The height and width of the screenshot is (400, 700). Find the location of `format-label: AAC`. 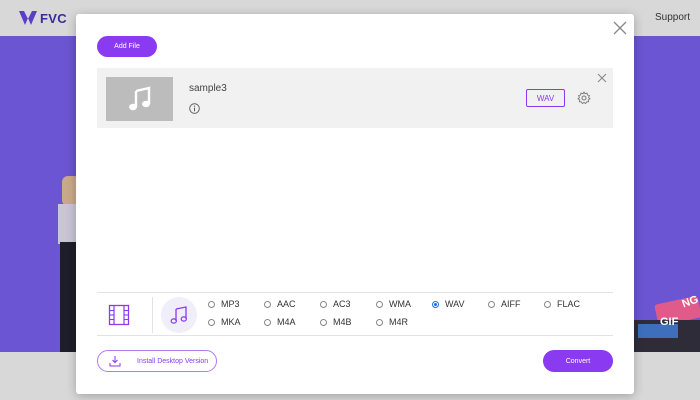

format-label: AAC is located at coordinates (286, 304).